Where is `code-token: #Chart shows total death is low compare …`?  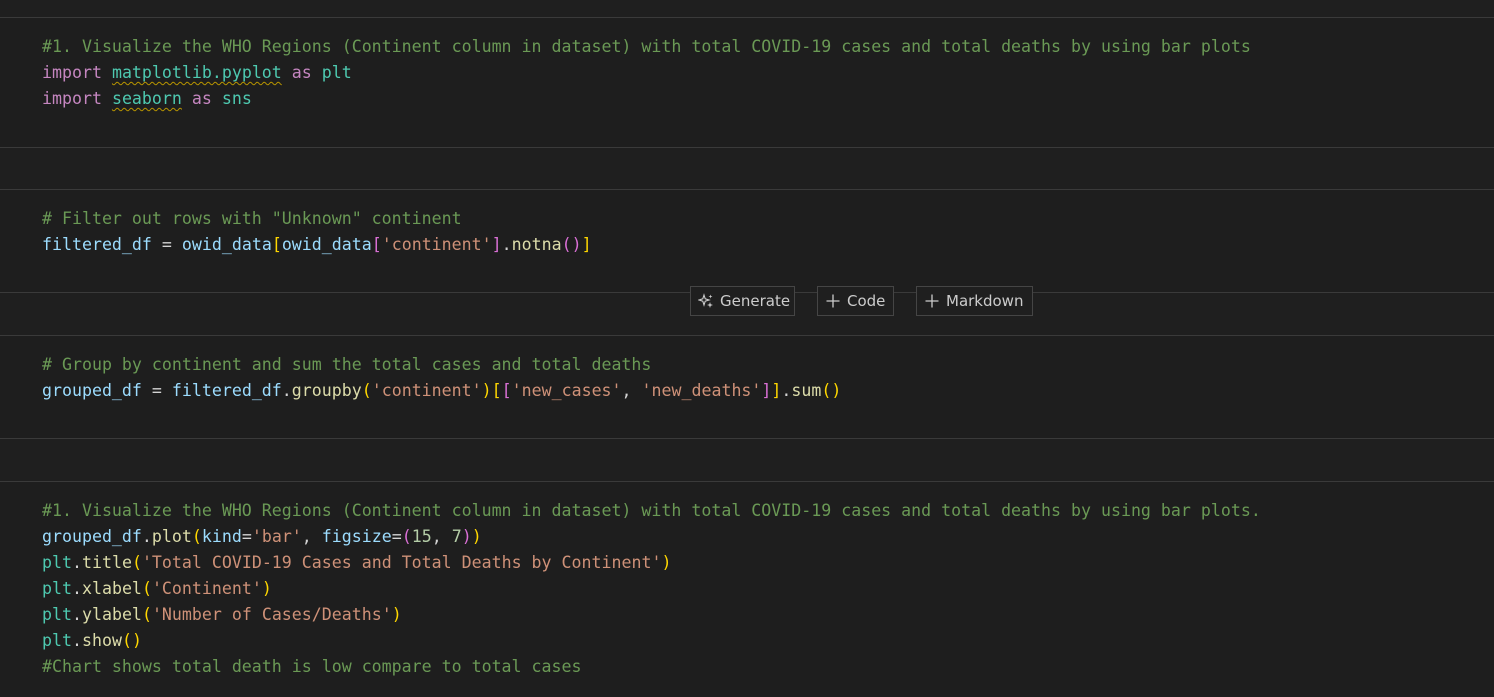 code-token: #Chart shows total death is low compare … is located at coordinates (312, 666).